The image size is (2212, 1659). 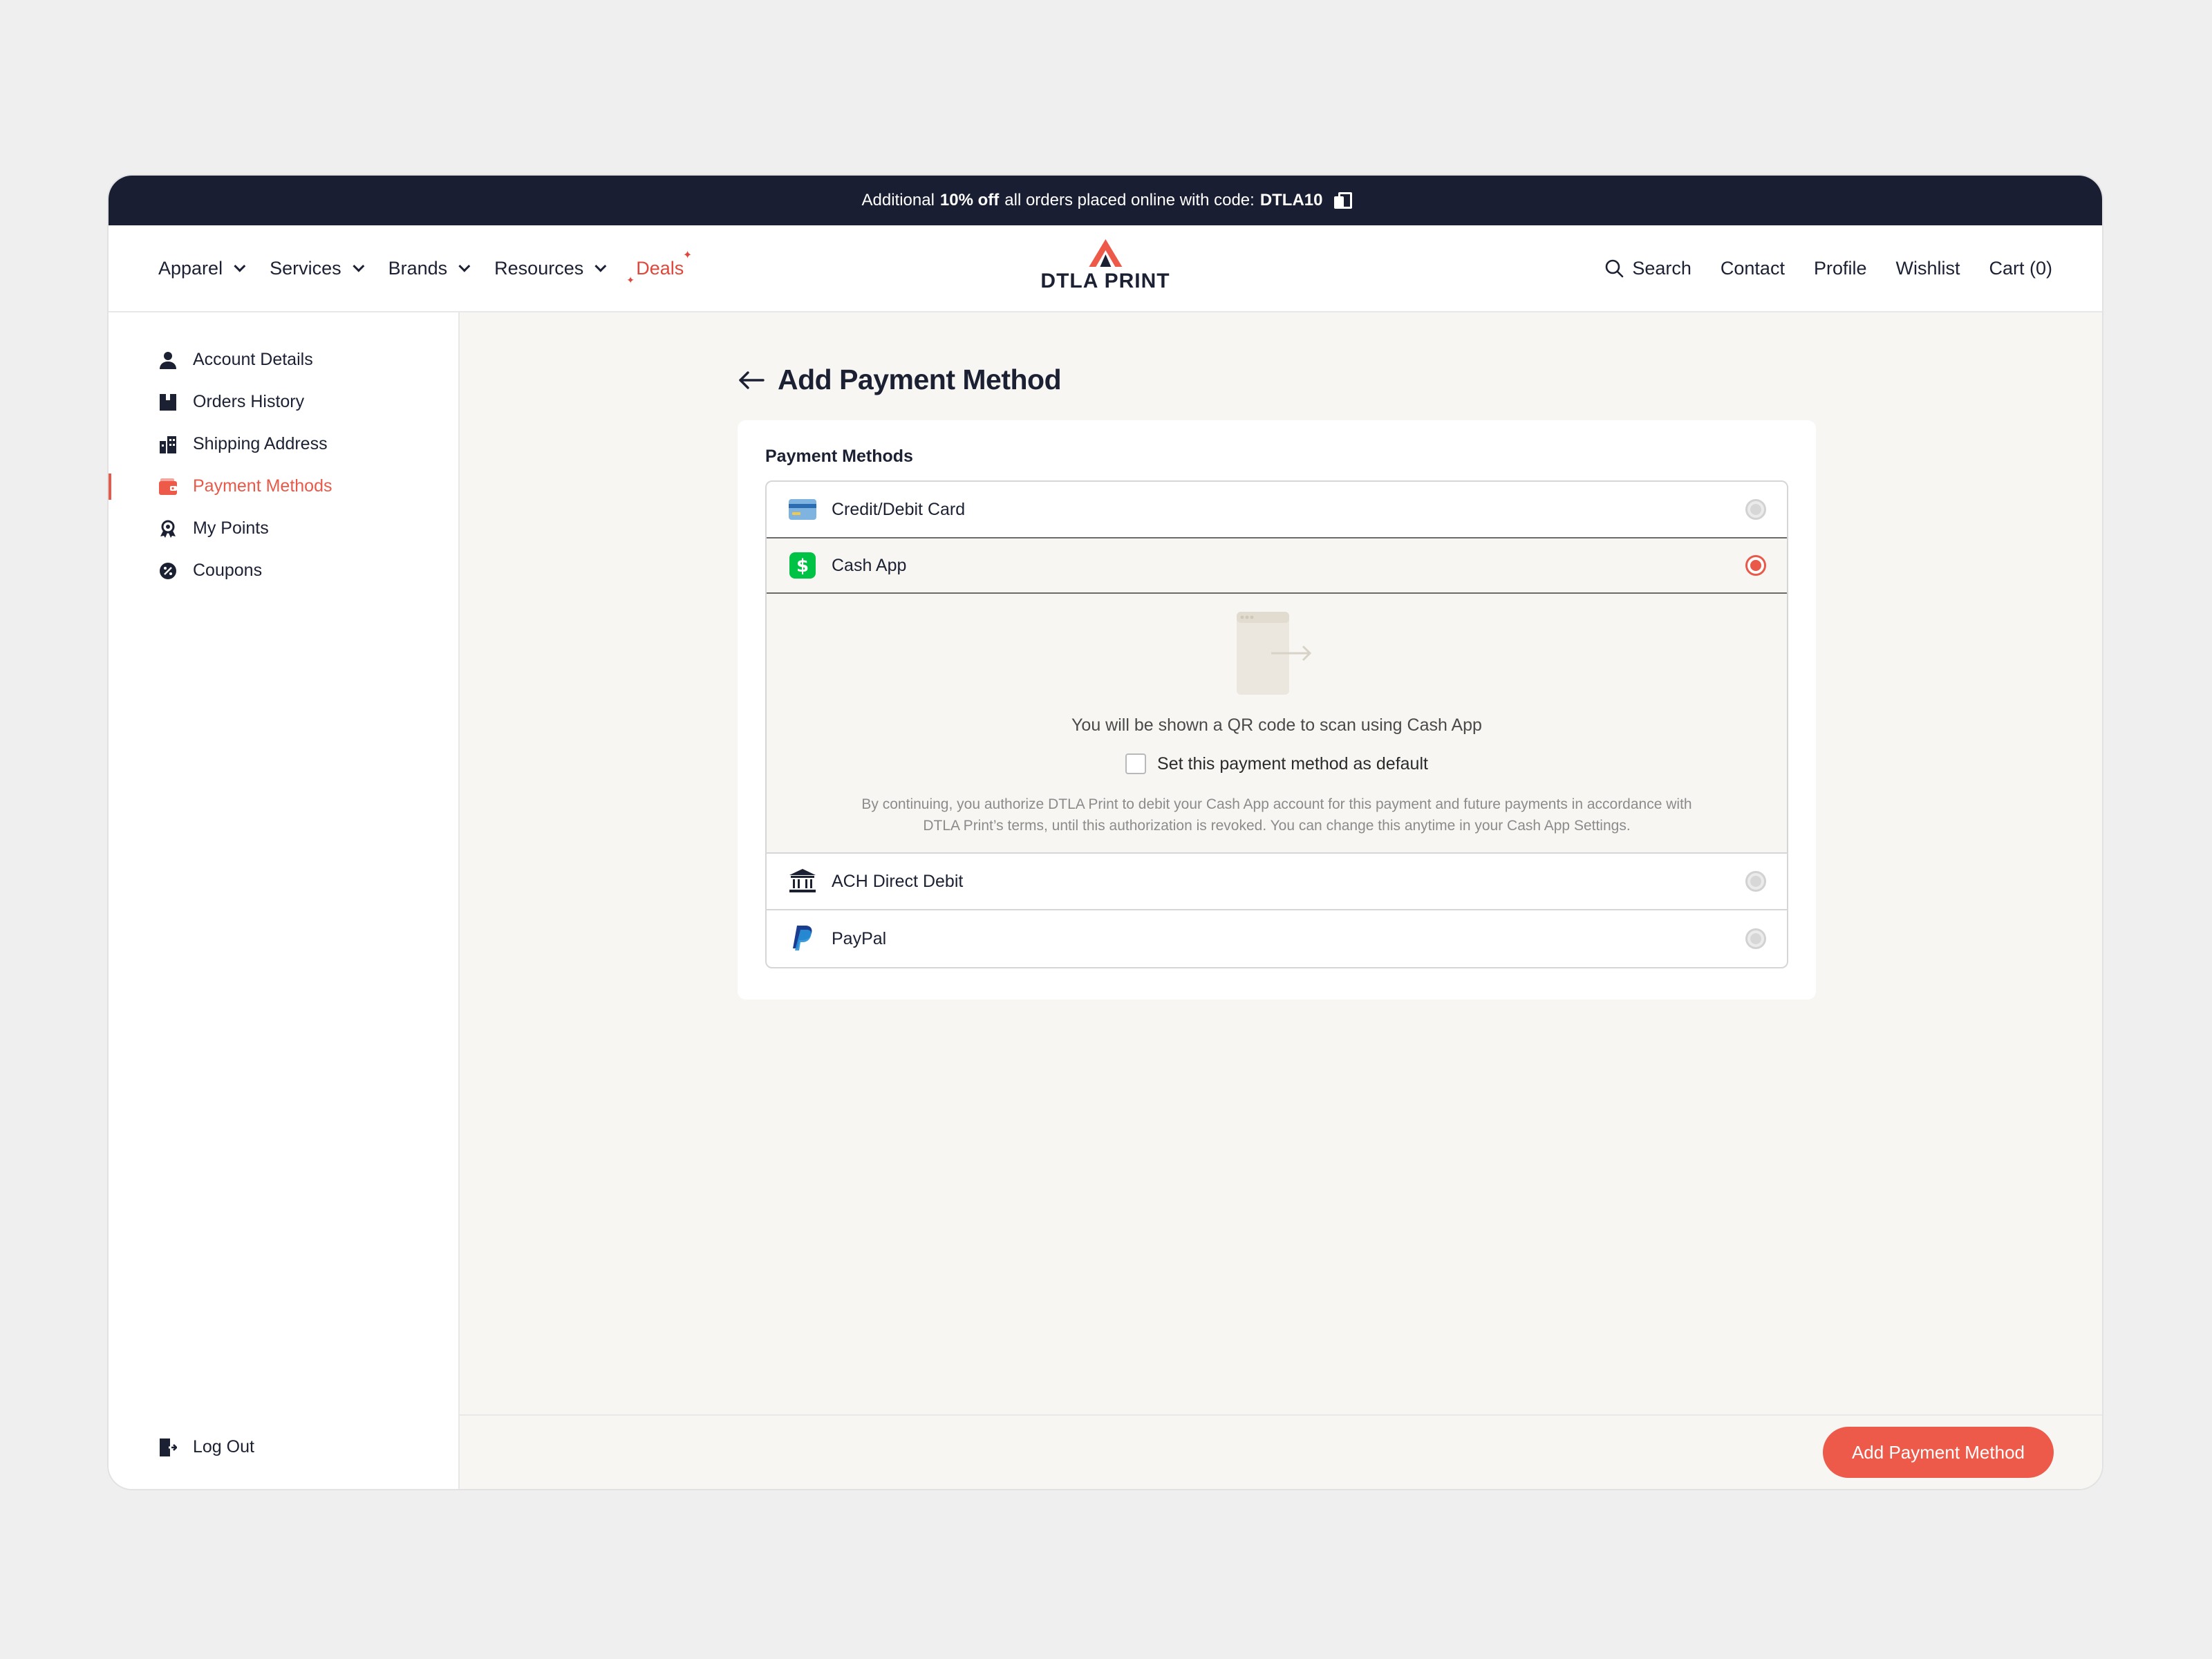 I want to click on sidebar-item-coupons: Coupons, so click(x=283, y=571).